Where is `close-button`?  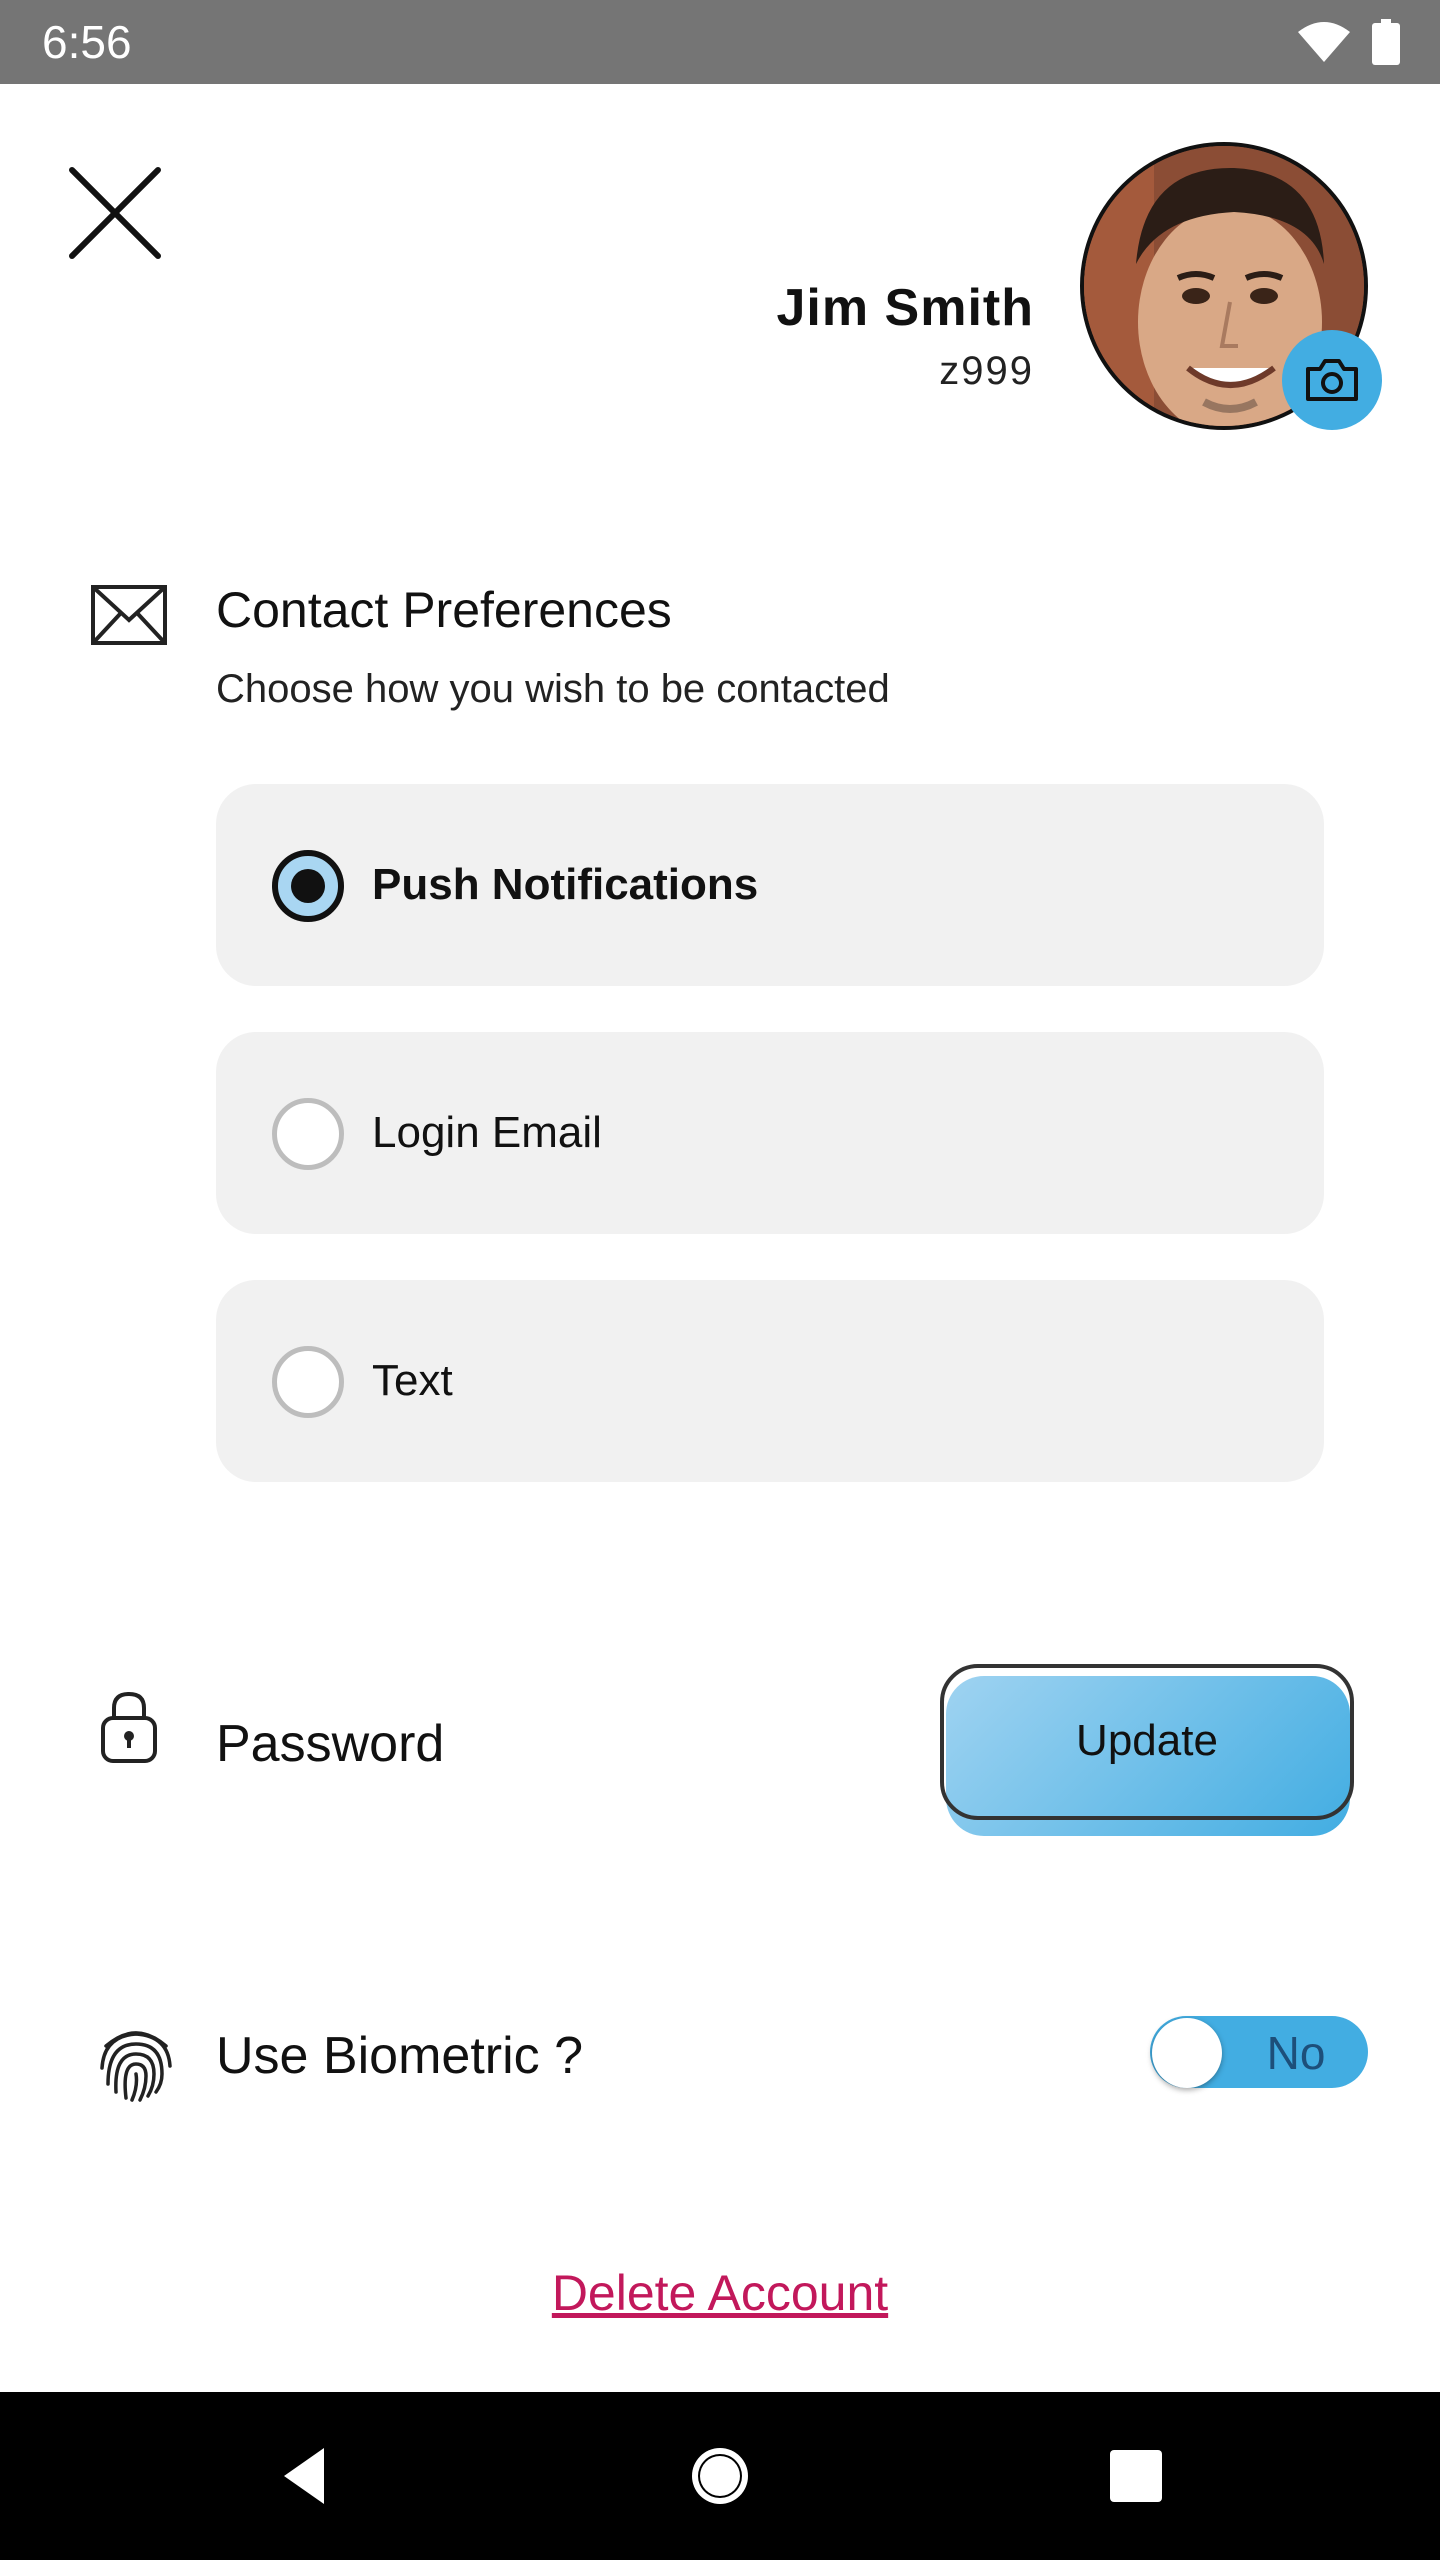
close-button is located at coordinates (115, 213).